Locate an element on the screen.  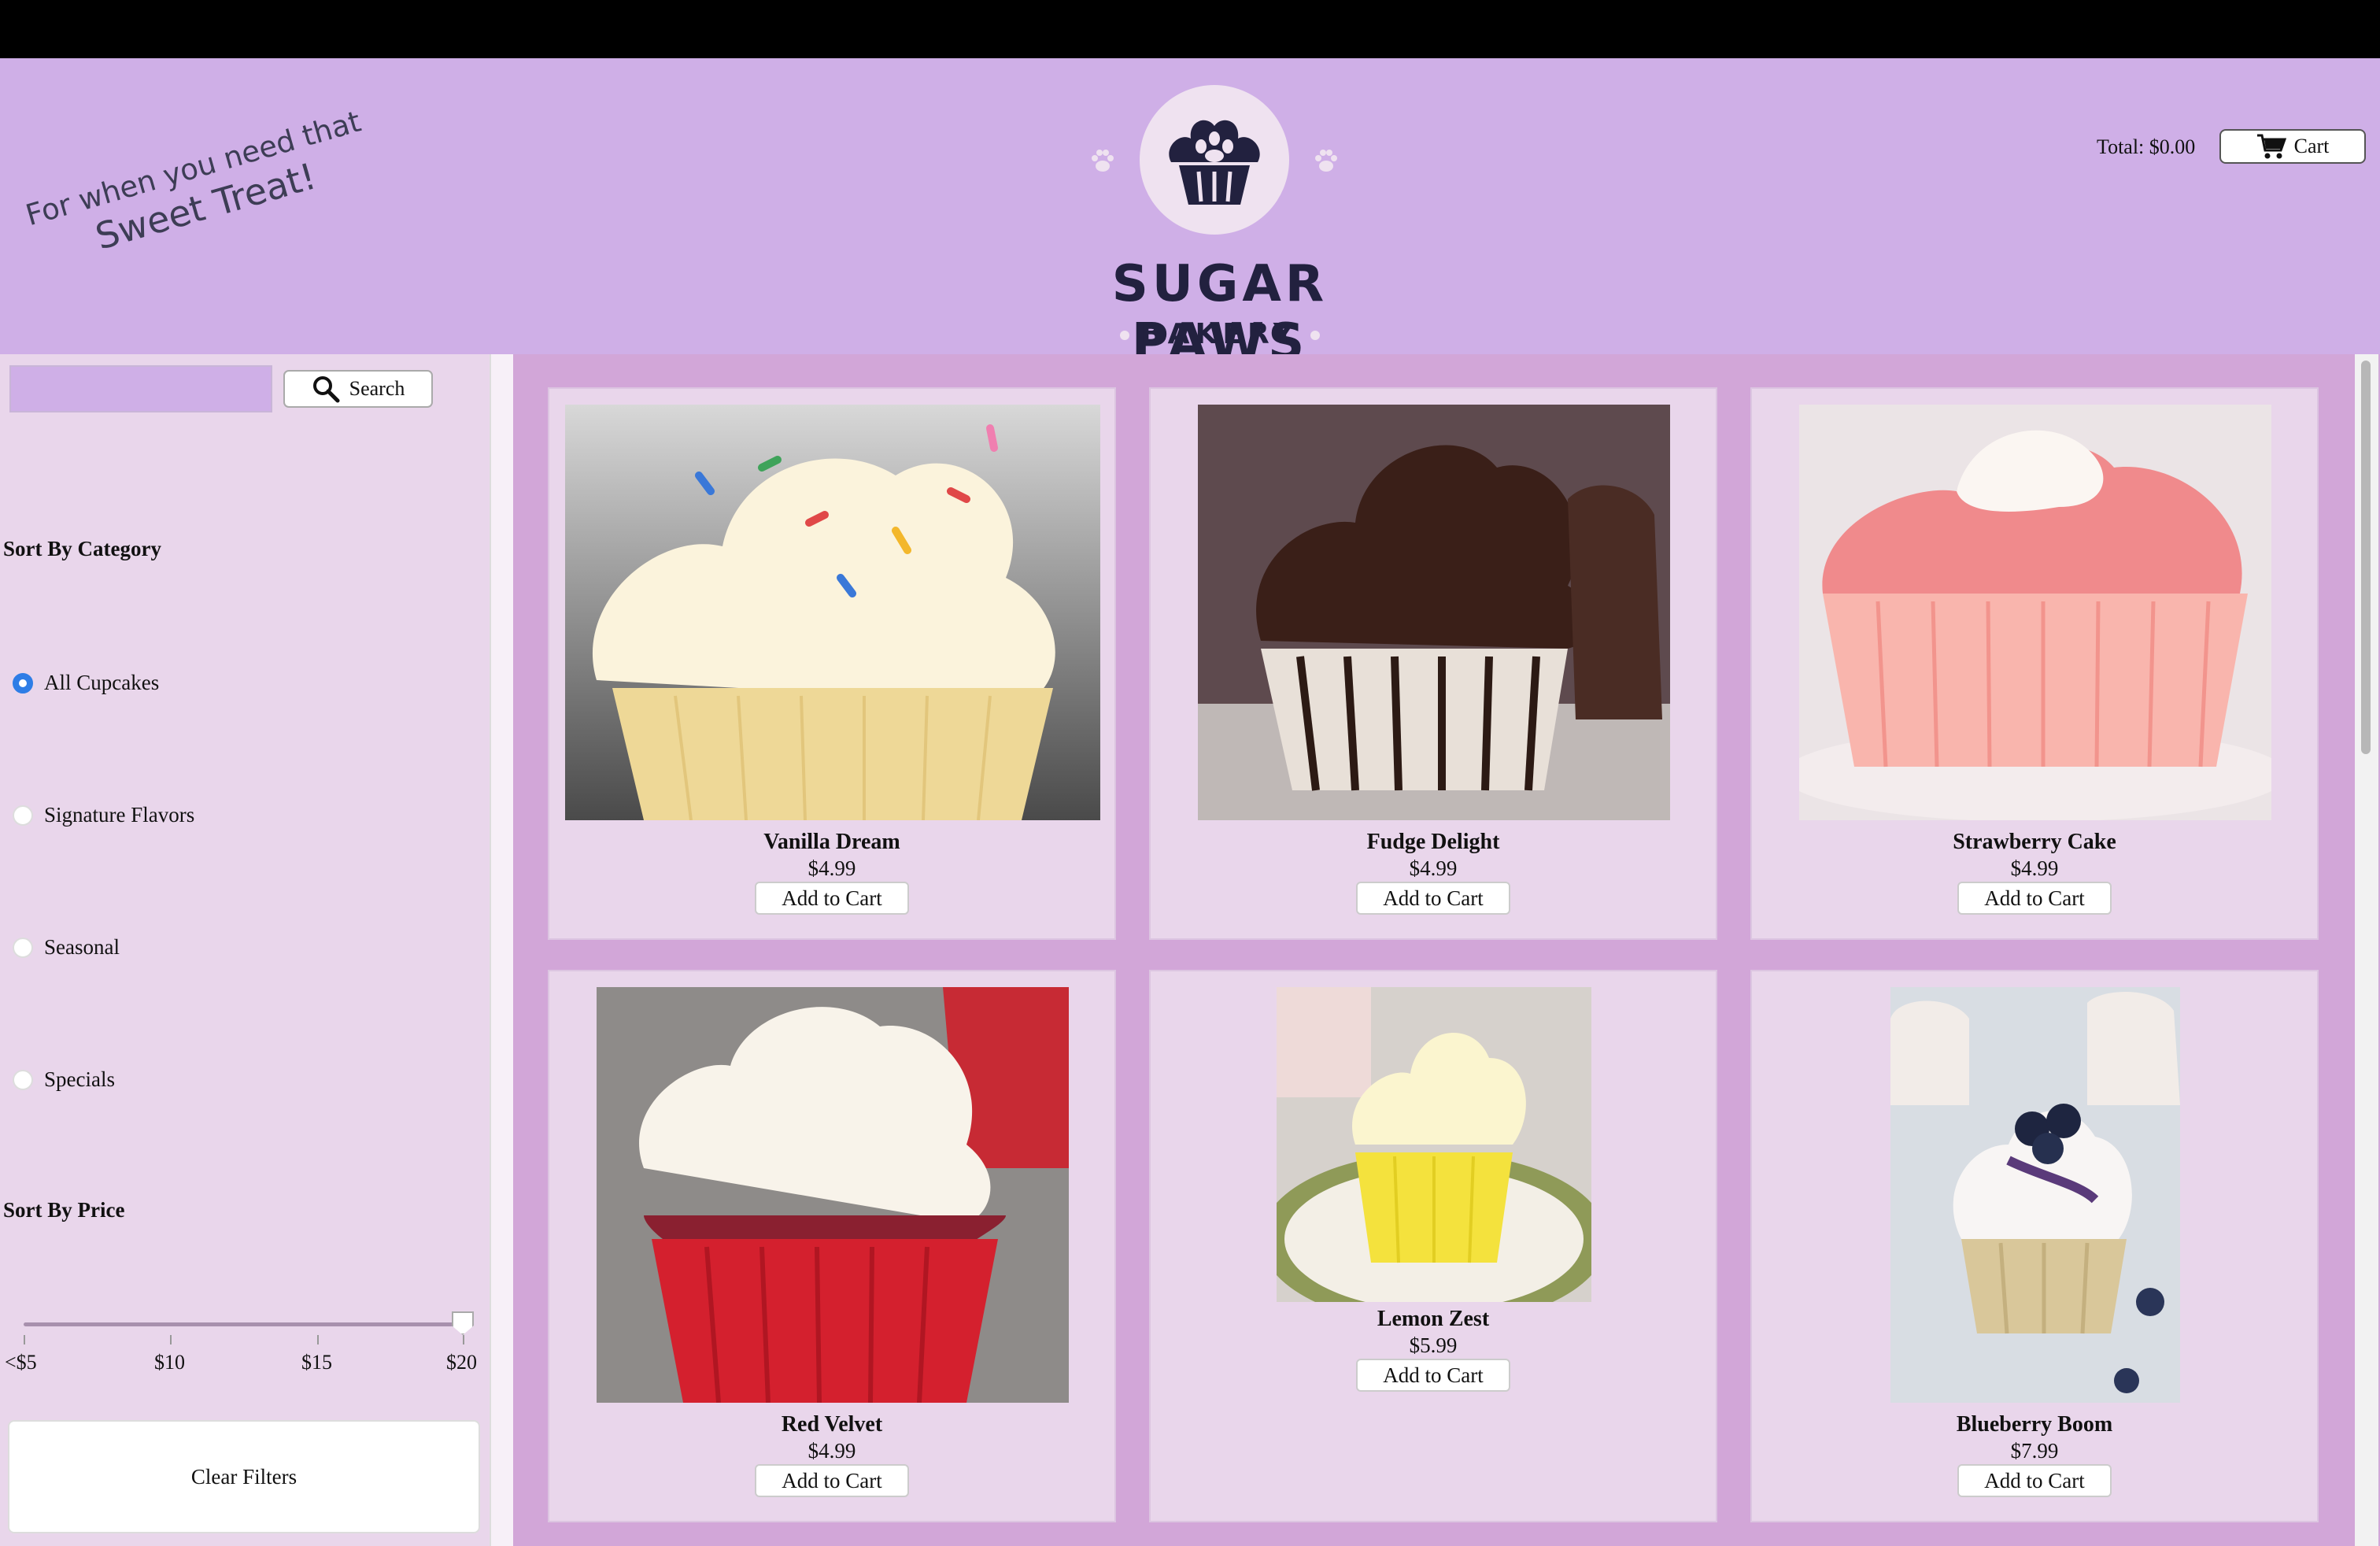
category-option-signature: Signature Flavors is located at coordinates (103, 815).